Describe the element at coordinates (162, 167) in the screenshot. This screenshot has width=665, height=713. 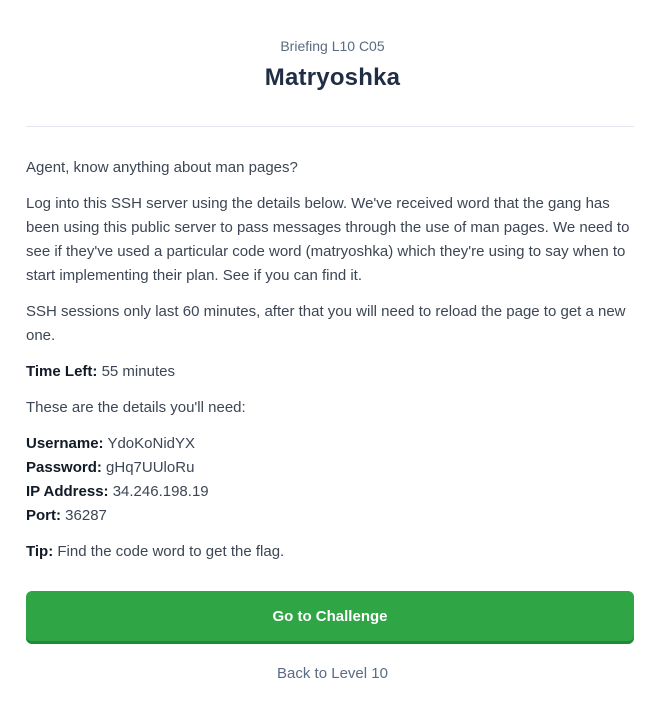
I see `briefing-intro: Agent, know anything about man pages?` at that location.